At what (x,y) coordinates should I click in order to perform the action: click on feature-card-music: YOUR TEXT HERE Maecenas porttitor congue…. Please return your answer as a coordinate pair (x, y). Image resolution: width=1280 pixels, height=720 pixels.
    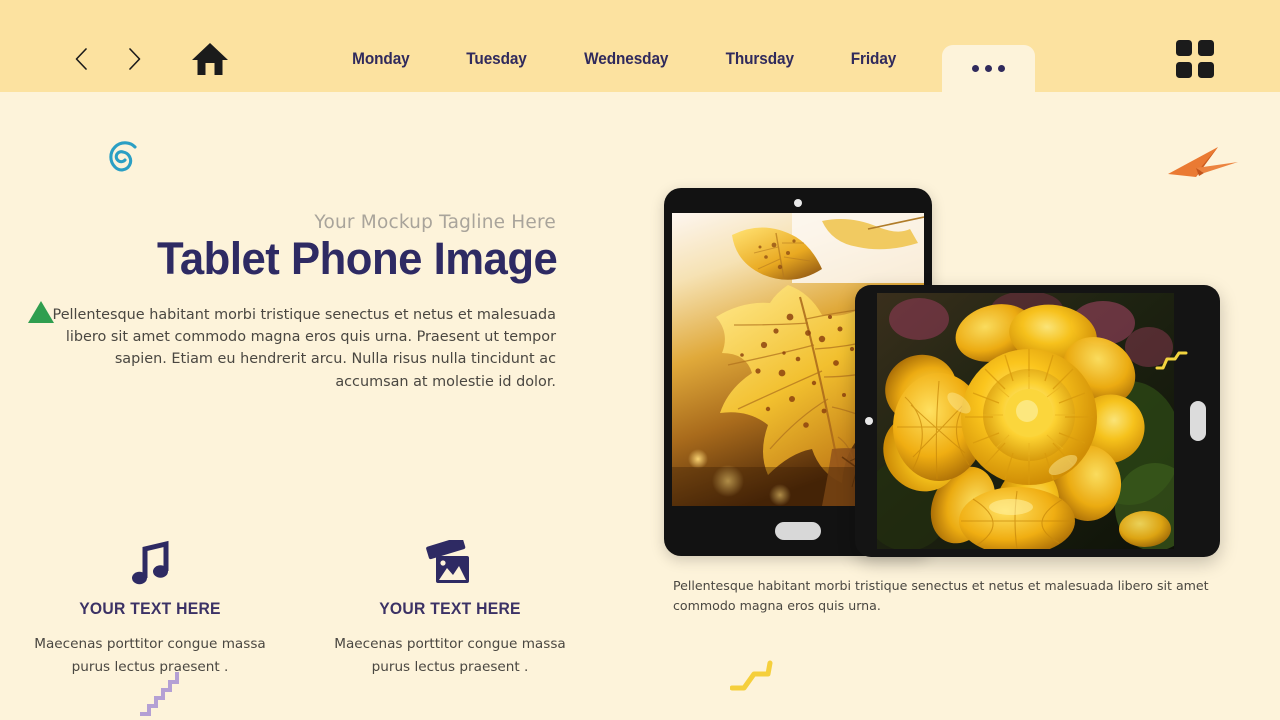
    Looking at the image, I should click on (150, 604).